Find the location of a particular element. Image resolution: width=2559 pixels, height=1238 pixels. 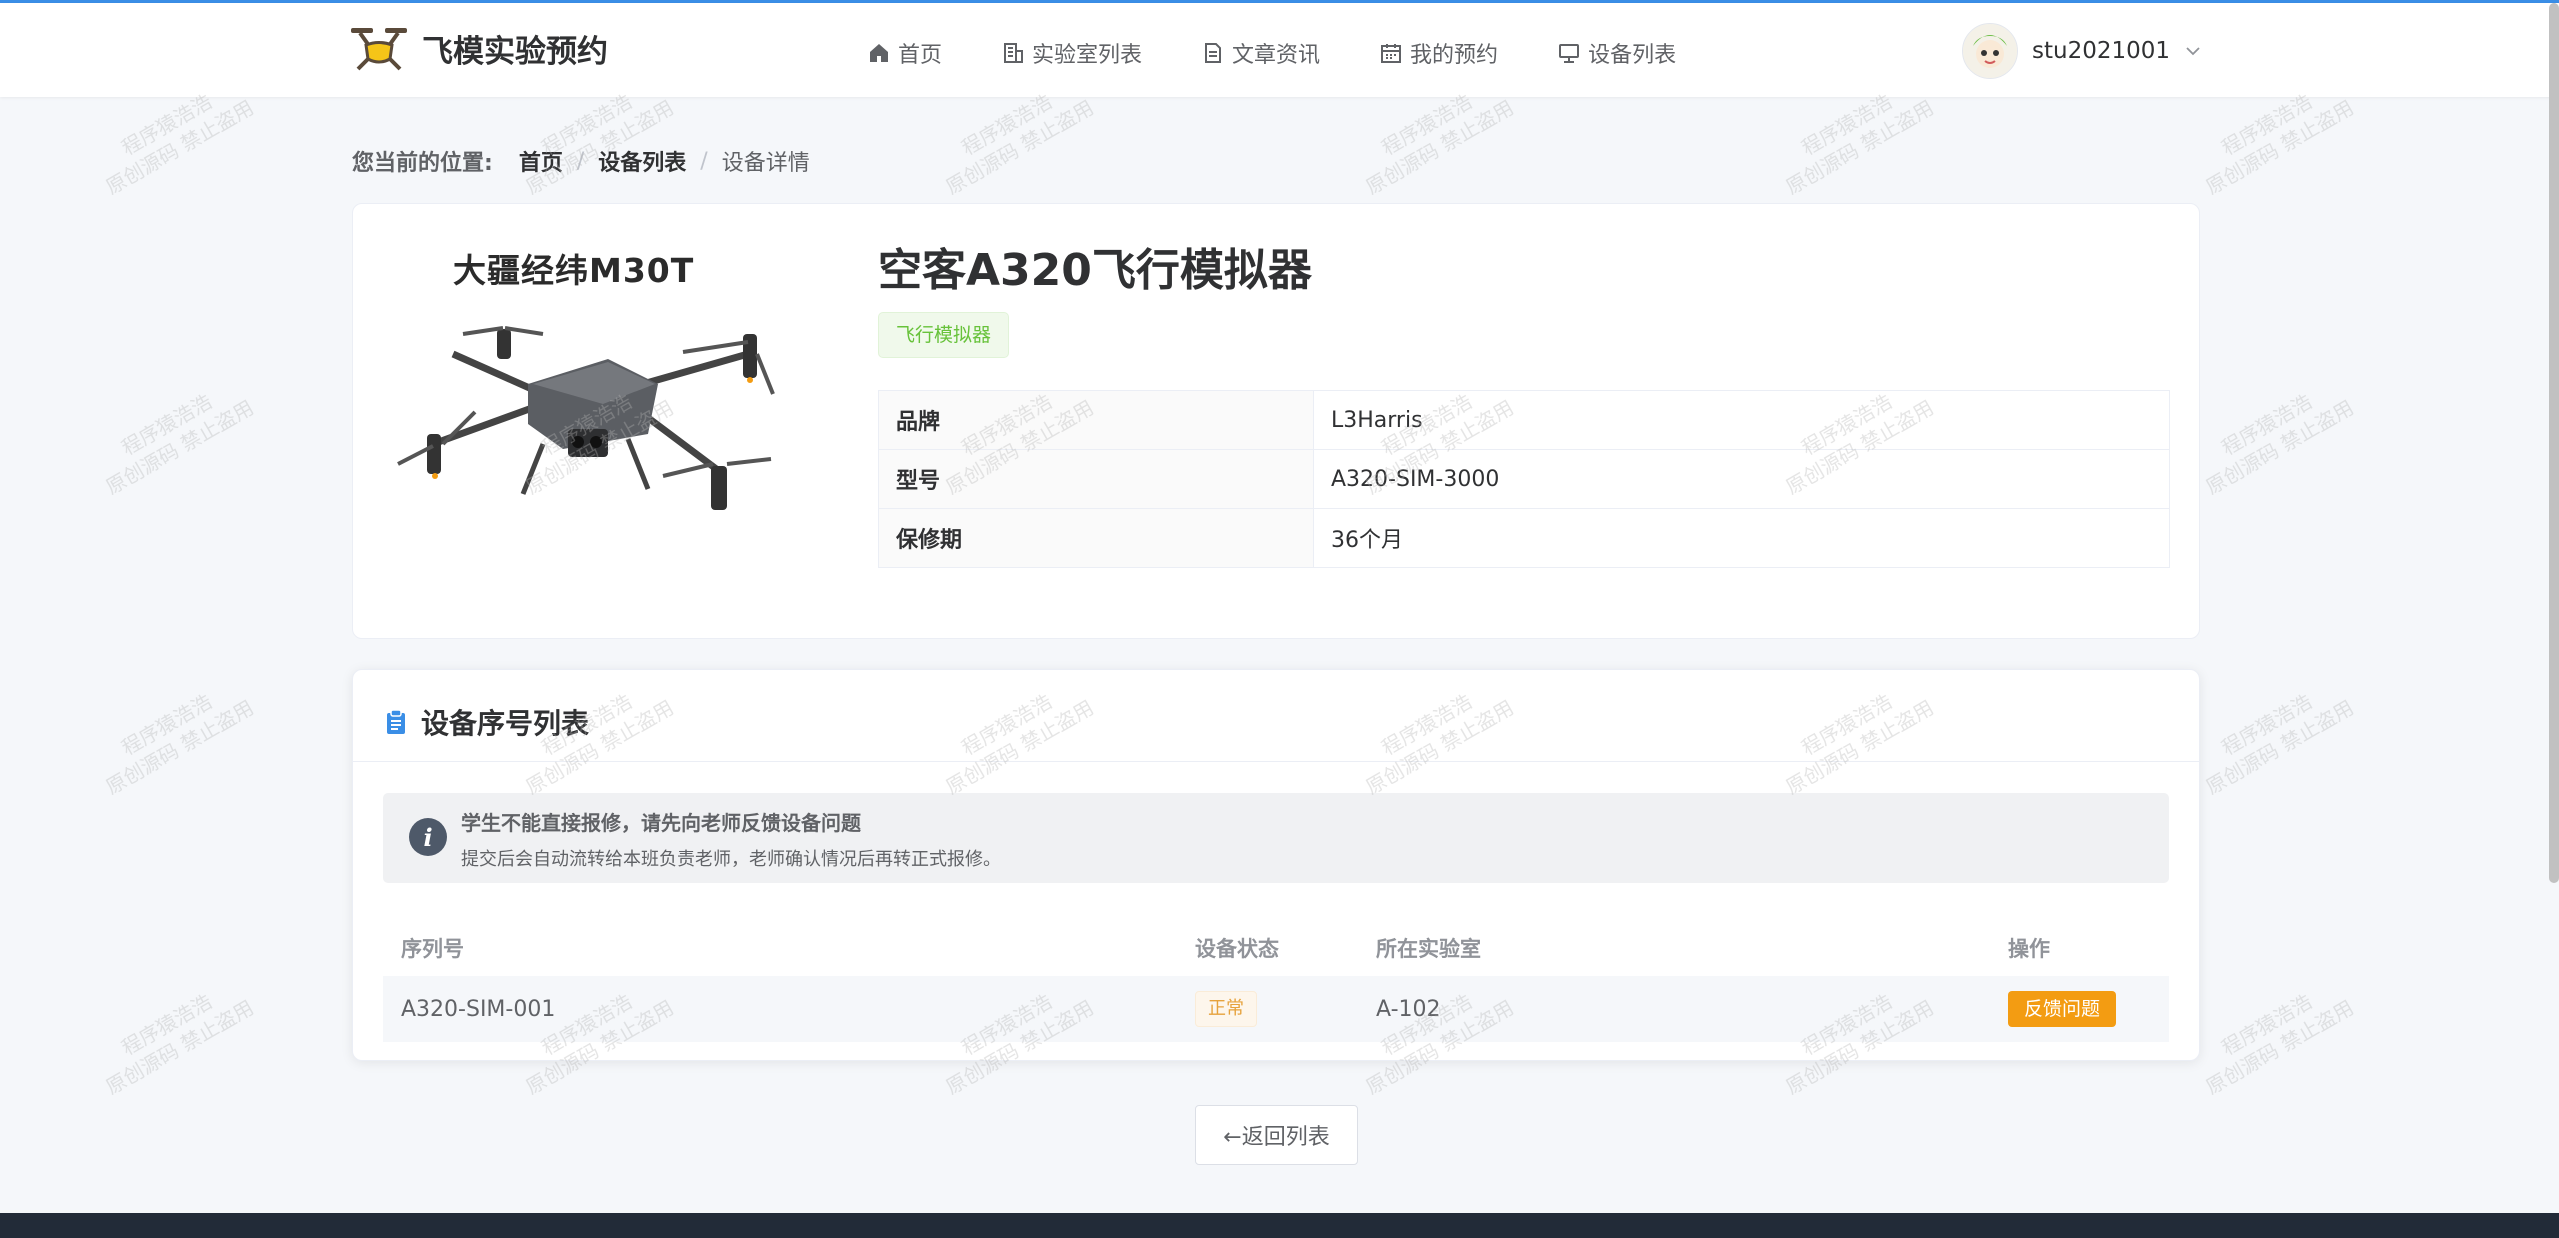

logo-text: 飞模实验预约 is located at coordinates (515, 51).